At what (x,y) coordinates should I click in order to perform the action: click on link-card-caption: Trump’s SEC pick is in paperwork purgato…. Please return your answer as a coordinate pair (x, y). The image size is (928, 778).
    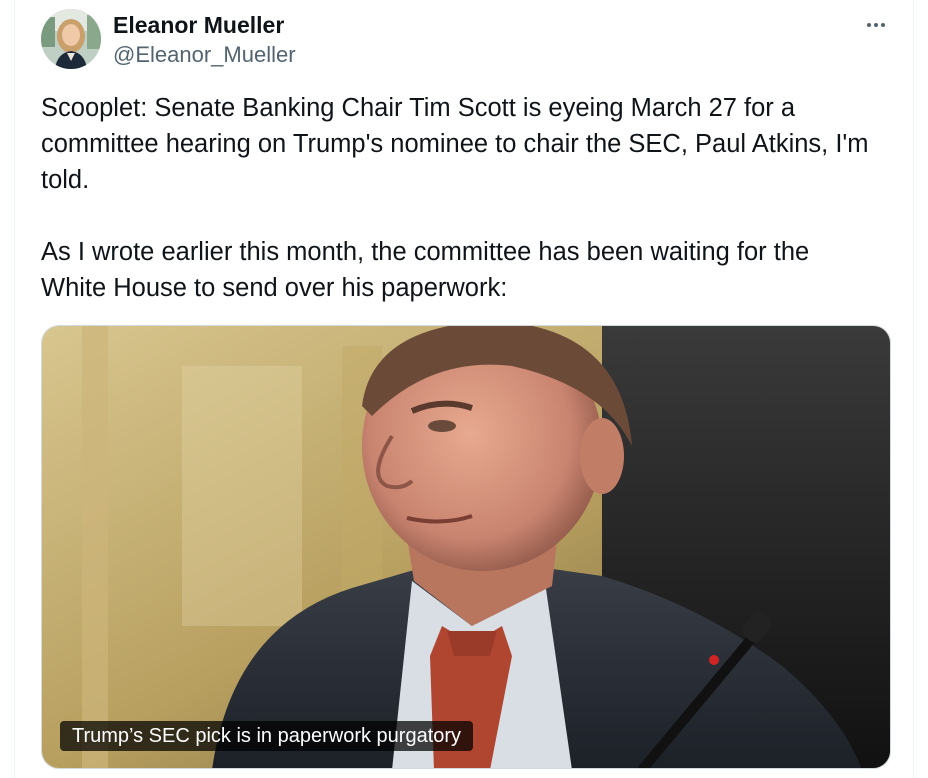
    Looking at the image, I should click on (267, 736).